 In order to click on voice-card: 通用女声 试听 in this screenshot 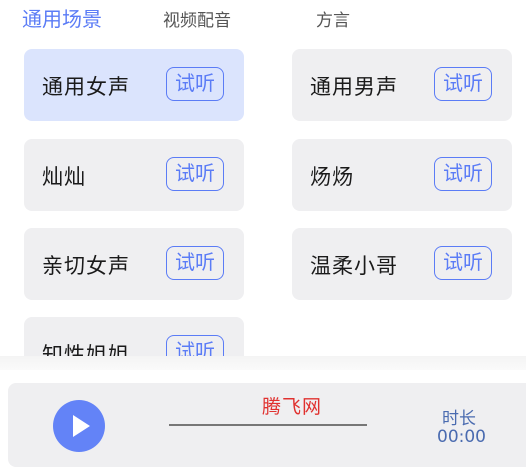, I will do `click(134, 85)`.